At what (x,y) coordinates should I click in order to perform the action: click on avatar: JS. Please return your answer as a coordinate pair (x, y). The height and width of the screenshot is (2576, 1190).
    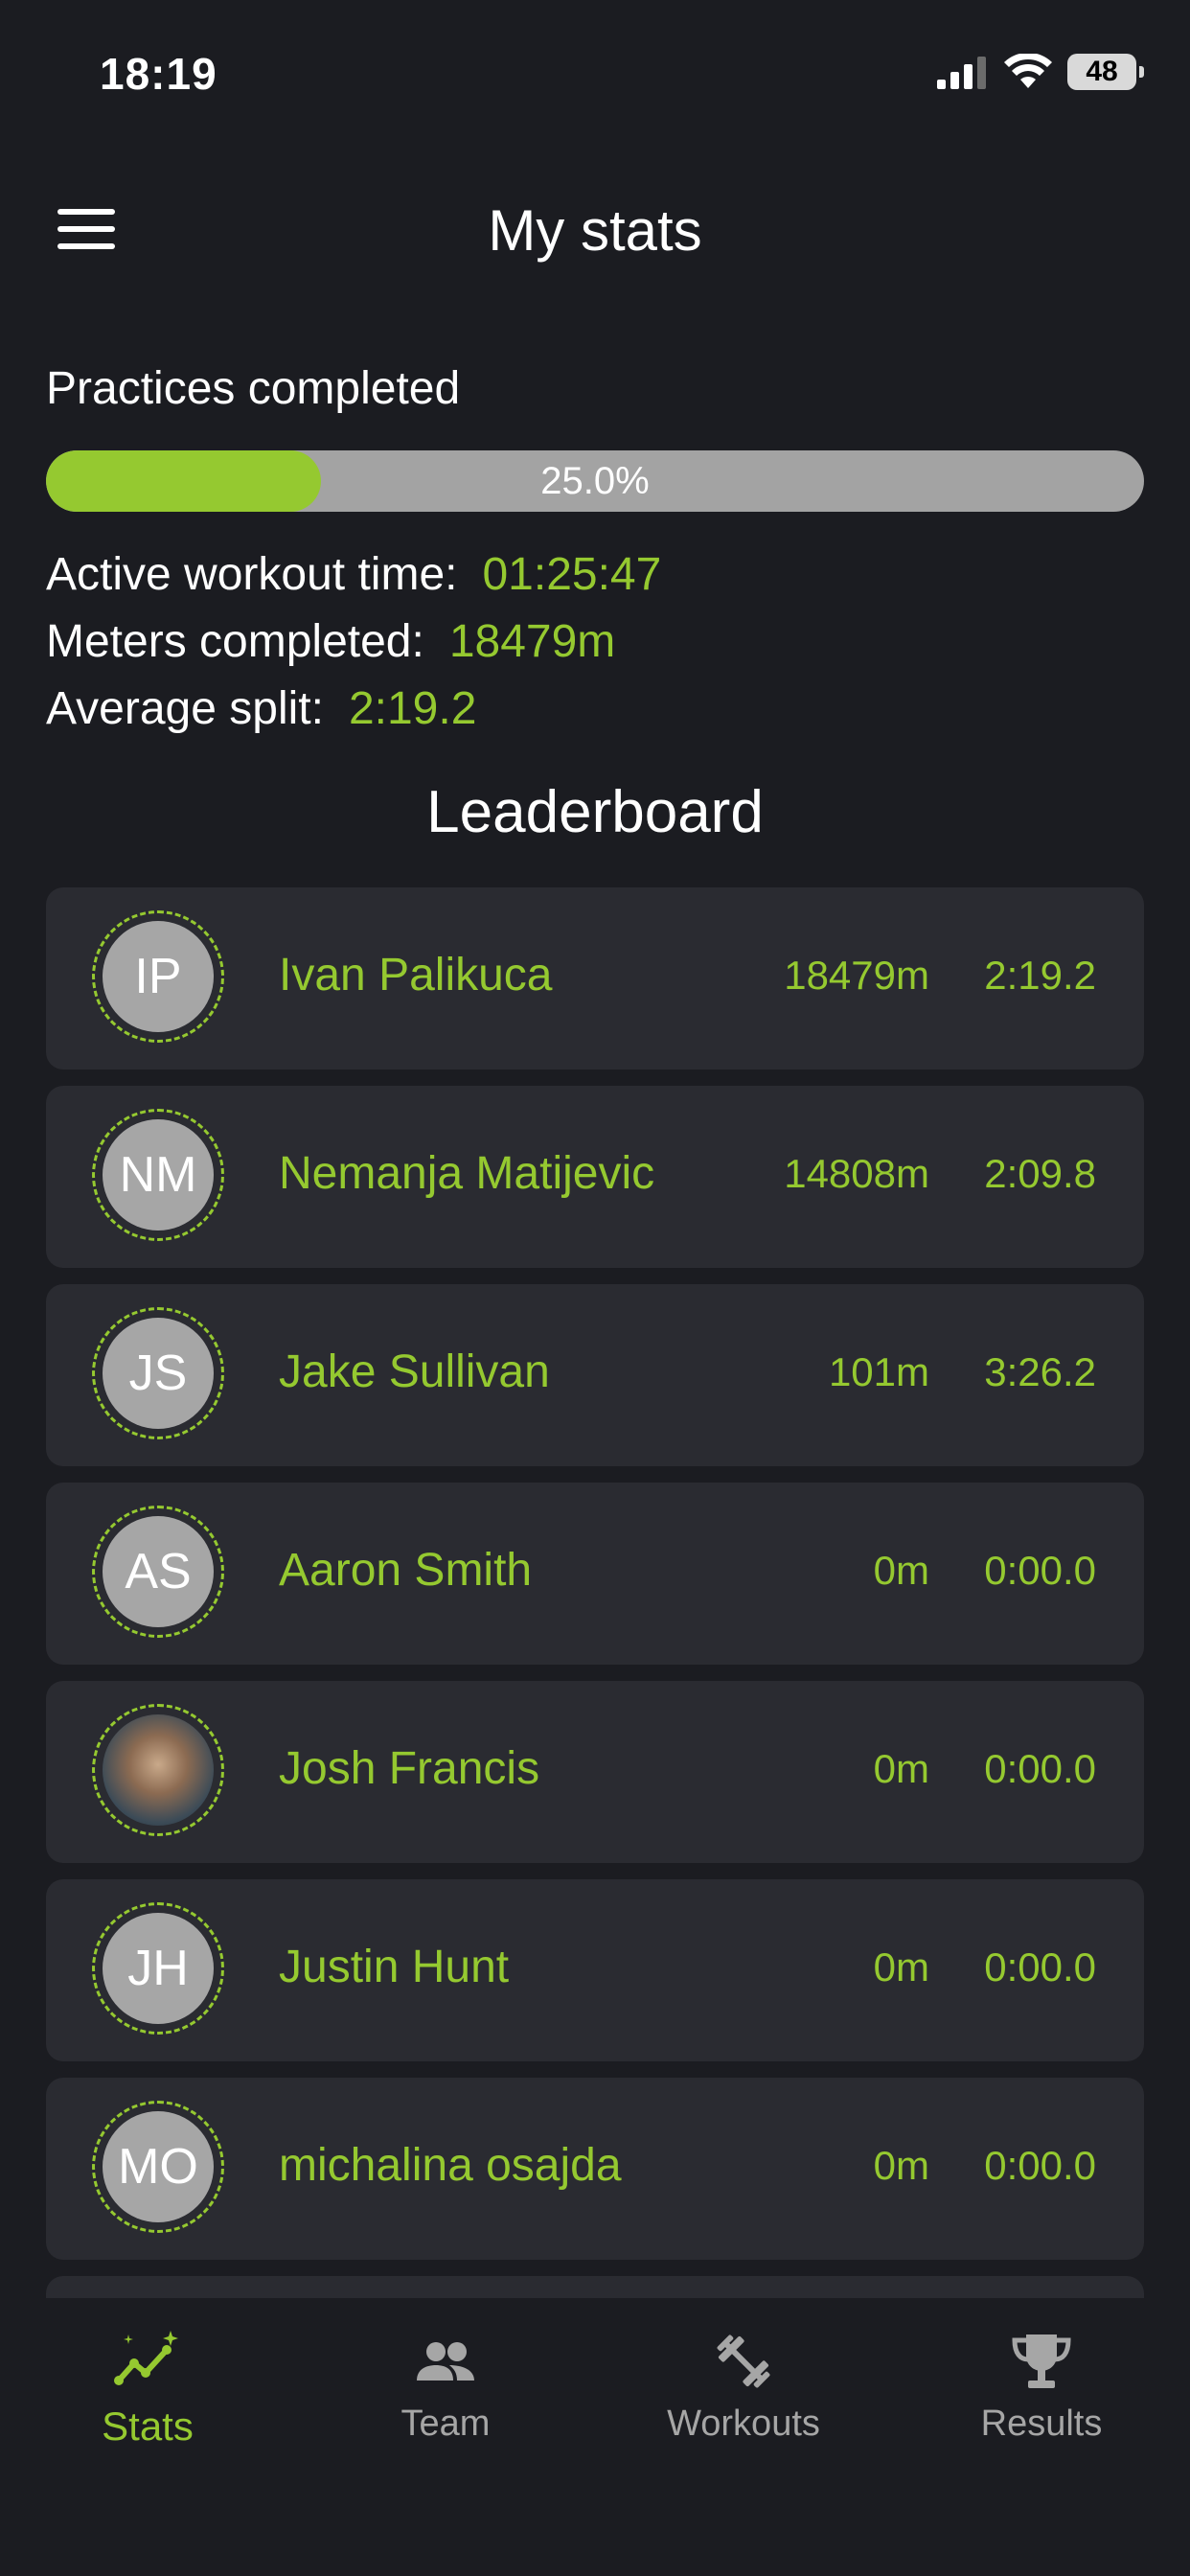
    Looking at the image, I should click on (159, 1373).